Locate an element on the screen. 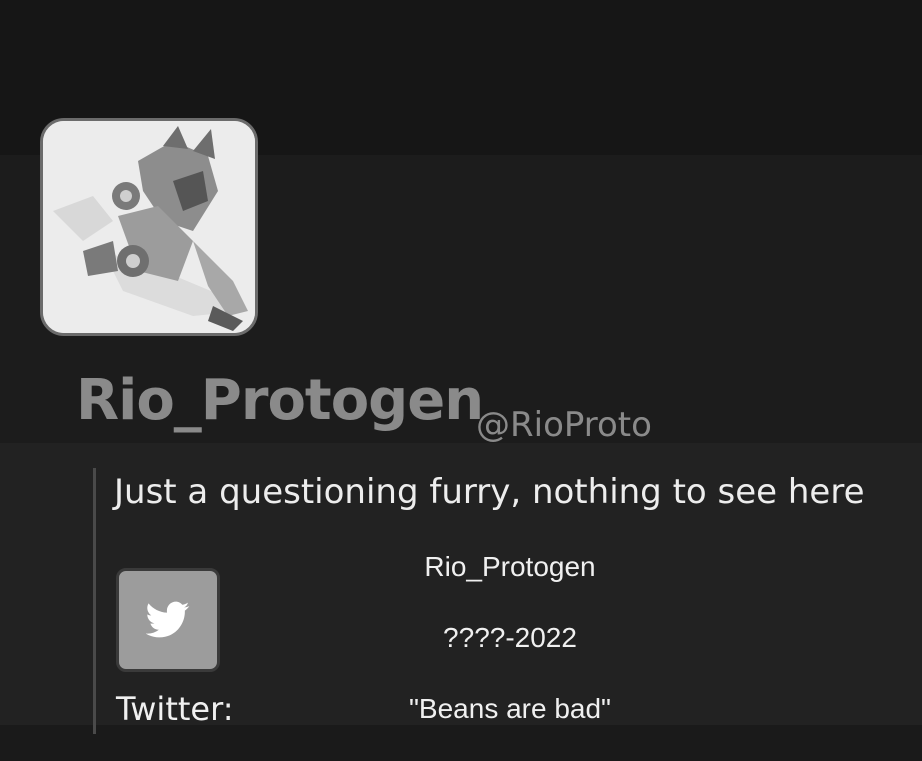  display-name: Rio_Protogen is located at coordinates (280, 400).